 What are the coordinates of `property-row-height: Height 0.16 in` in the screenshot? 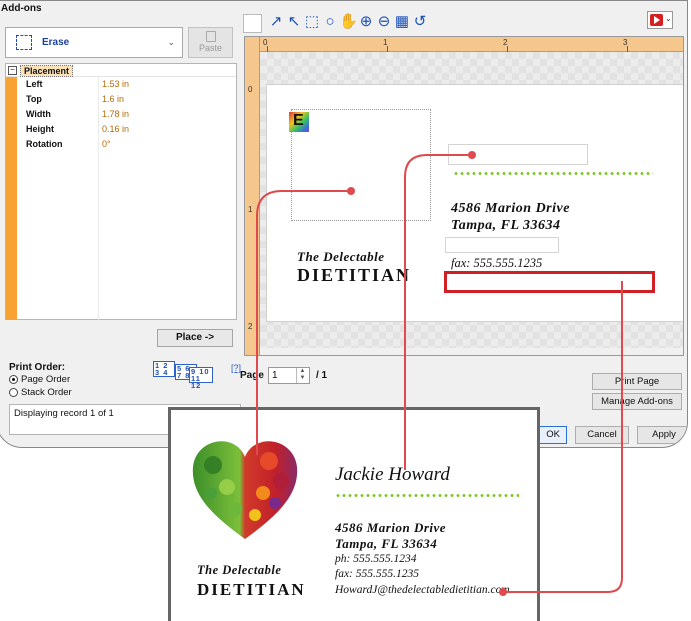 It's located at (121, 129).